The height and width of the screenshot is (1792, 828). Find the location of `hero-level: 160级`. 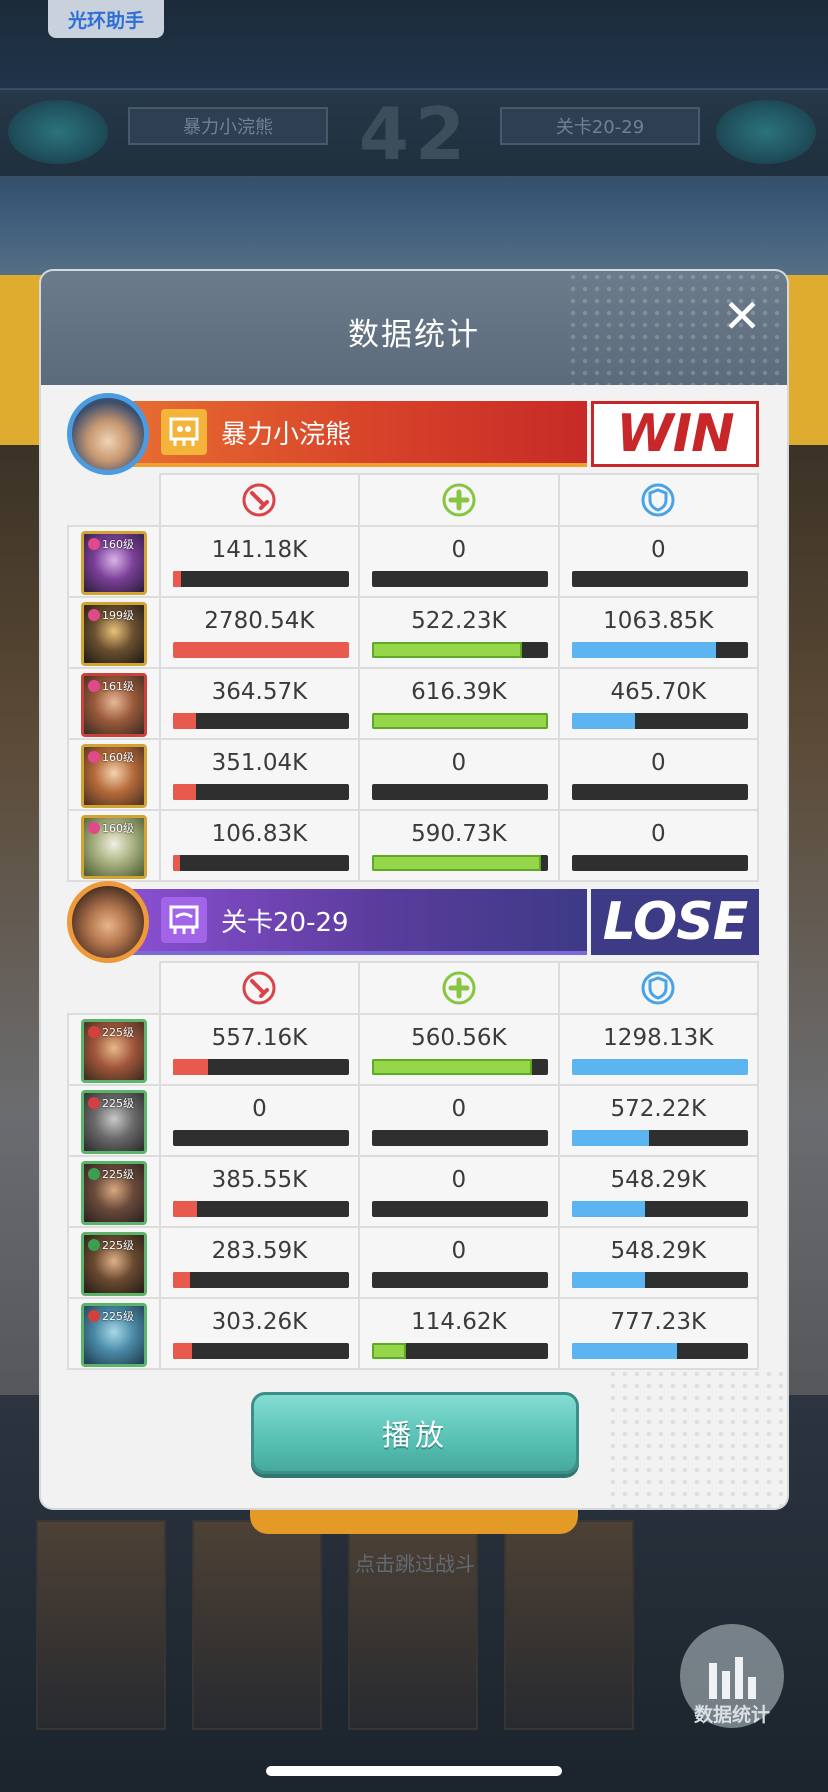

hero-level: 160级 is located at coordinates (118, 757).